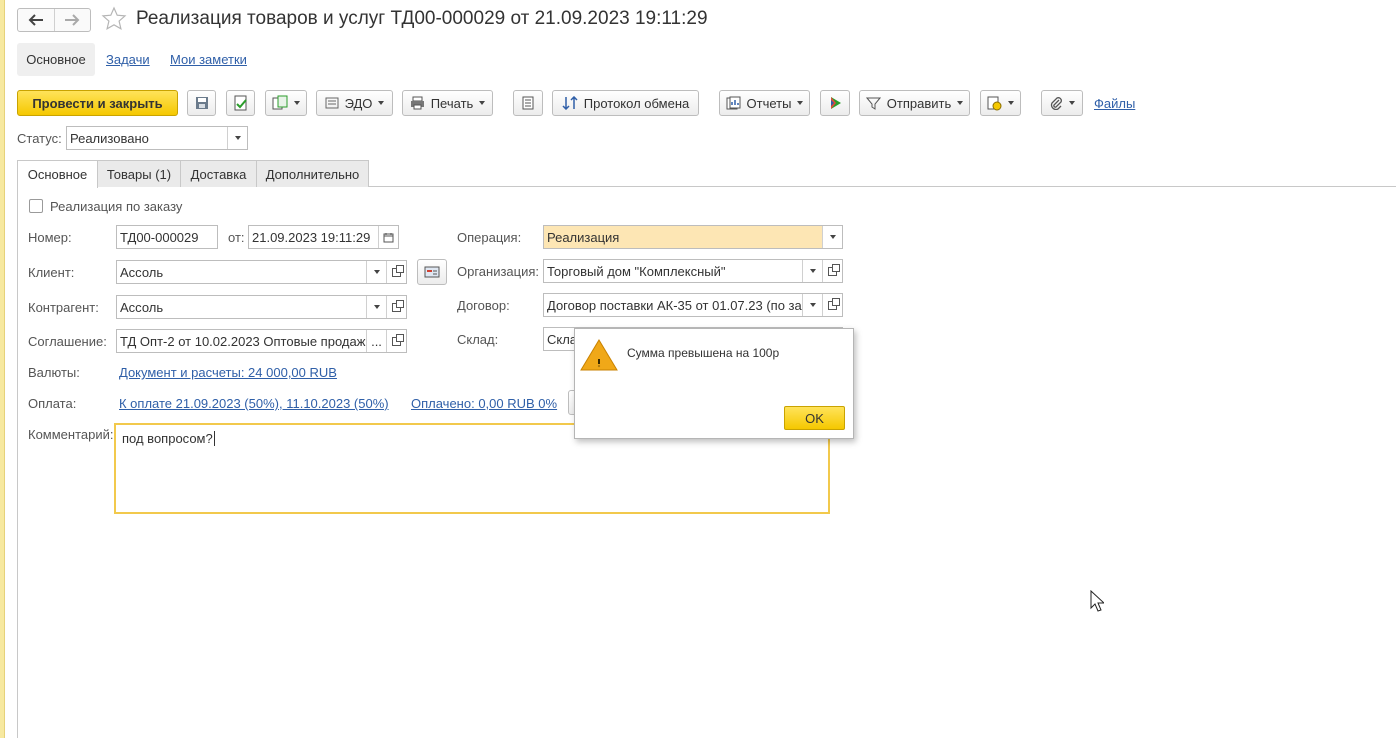 The height and width of the screenshot is (738, 1396). I want to click on form-tab-goods: Товары (1), so click(139, 173).